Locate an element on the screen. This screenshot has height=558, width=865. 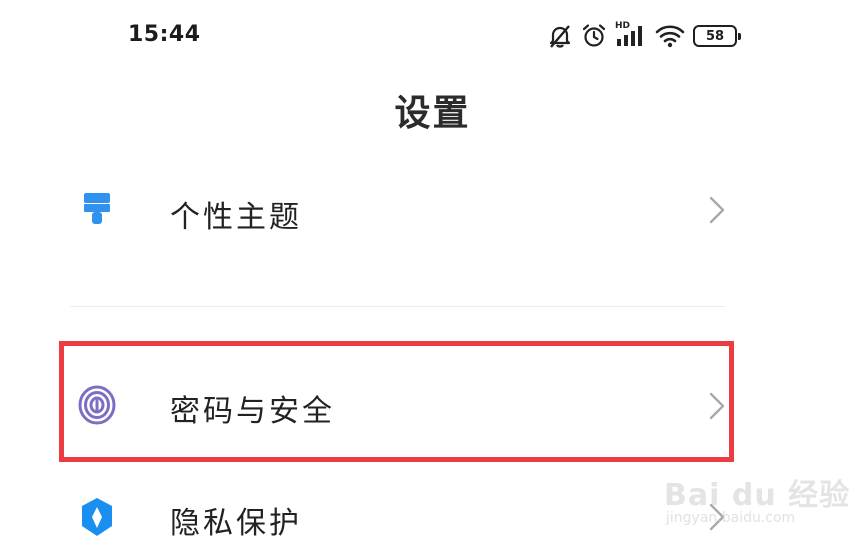
battery-icon: 58 is located at coordinates (717, 36).